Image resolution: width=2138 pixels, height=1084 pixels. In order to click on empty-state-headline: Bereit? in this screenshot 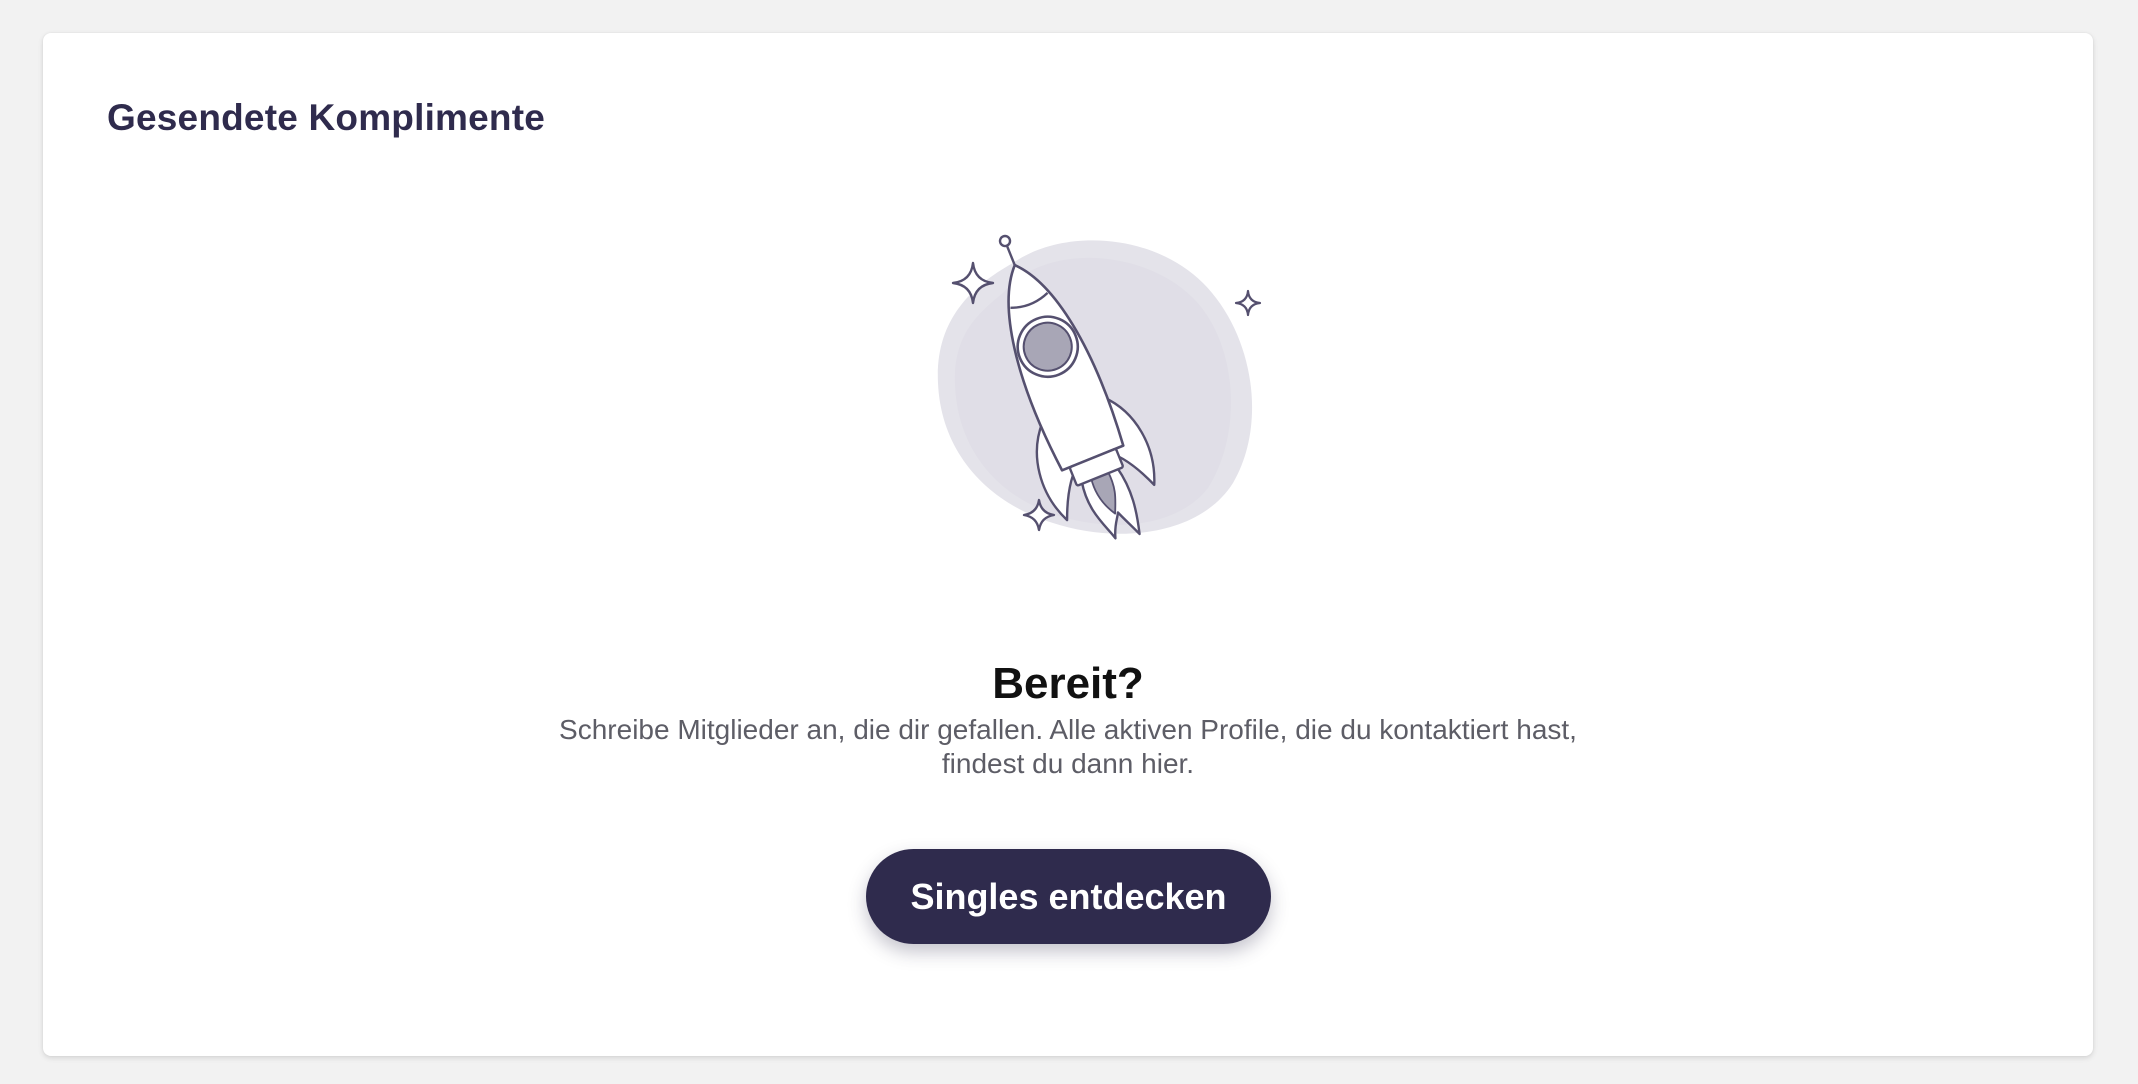, I will do `click(1068, 683)`.